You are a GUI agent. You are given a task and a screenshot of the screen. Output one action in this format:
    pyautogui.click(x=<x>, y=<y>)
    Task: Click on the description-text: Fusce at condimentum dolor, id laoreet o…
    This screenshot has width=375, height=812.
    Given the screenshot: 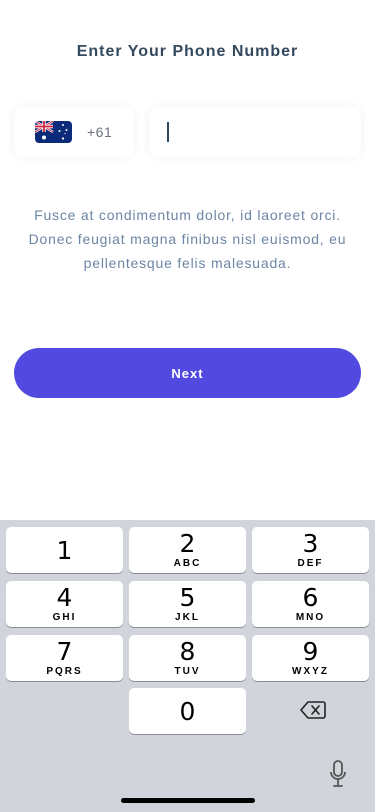 What is the action you would take?
    pyautogui.click(x=187, y=239)
    